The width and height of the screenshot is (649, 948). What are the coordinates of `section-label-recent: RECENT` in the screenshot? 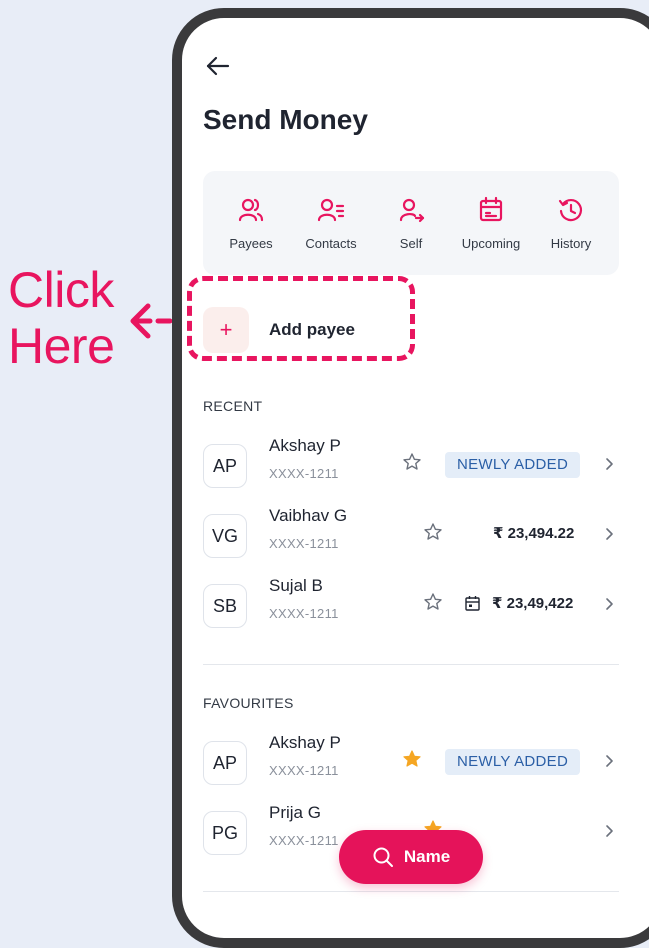 It's located at (233, 406).